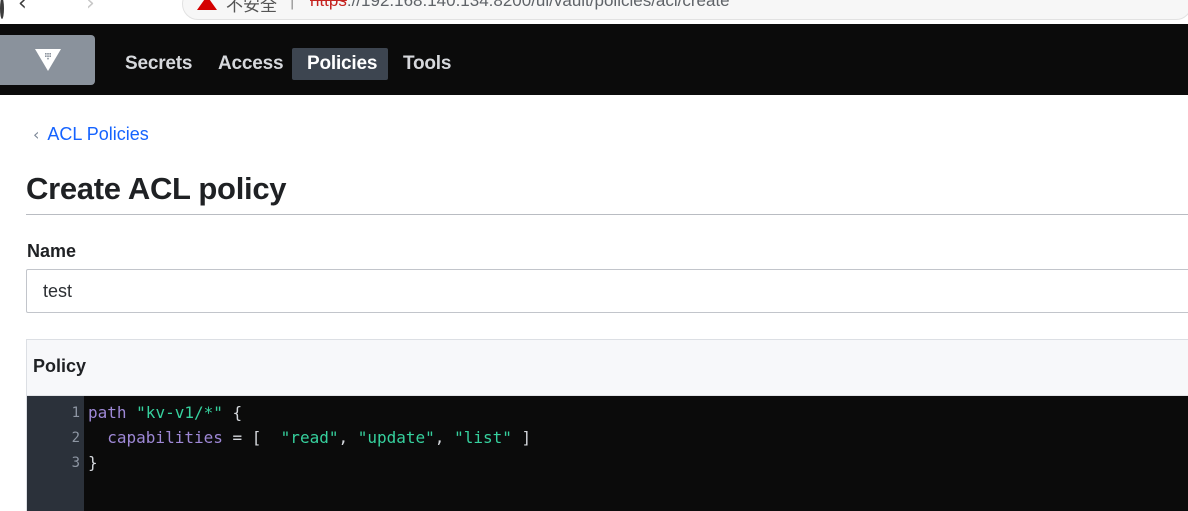  I want to click on nav-policies: Policies, so click(340, 64).